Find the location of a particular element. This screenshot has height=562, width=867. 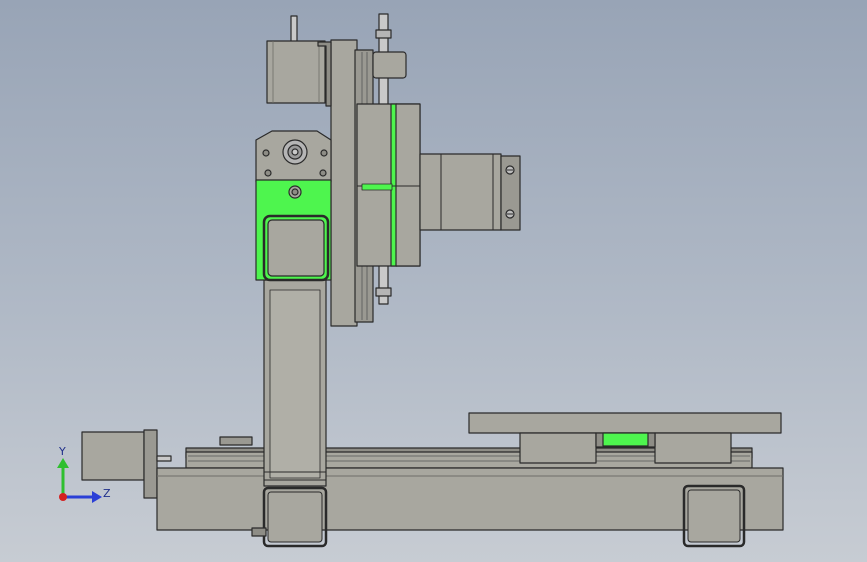

triad-origin is located at coordinates (63, 497).